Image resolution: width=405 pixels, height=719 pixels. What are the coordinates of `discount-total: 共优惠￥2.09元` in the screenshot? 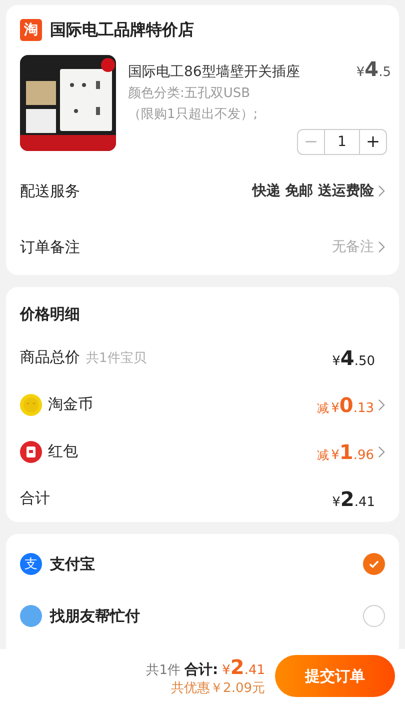 It's located at (218, 688).